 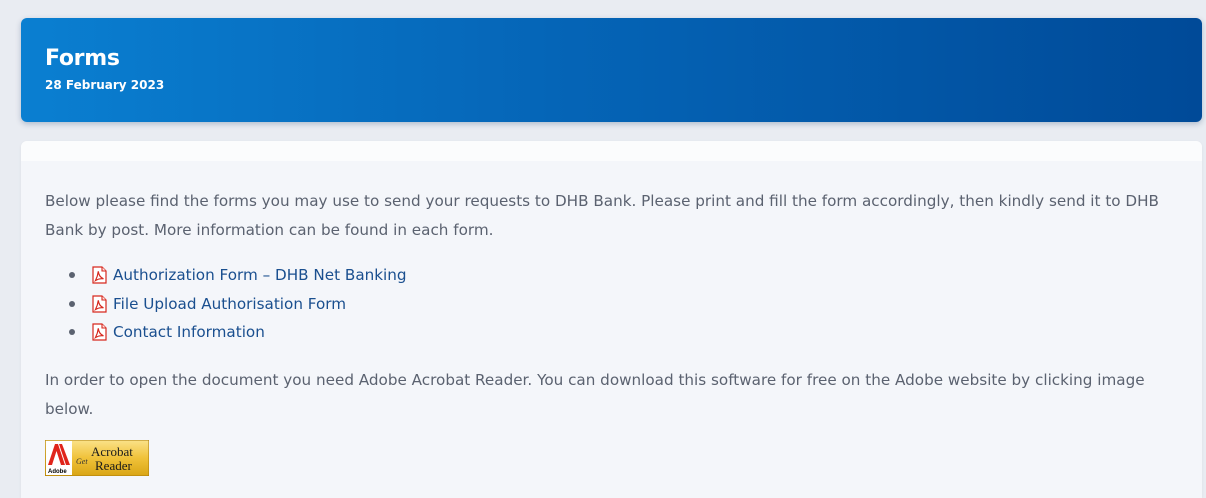 I want to click on page-title: Forms, so click(x=82, y=58).